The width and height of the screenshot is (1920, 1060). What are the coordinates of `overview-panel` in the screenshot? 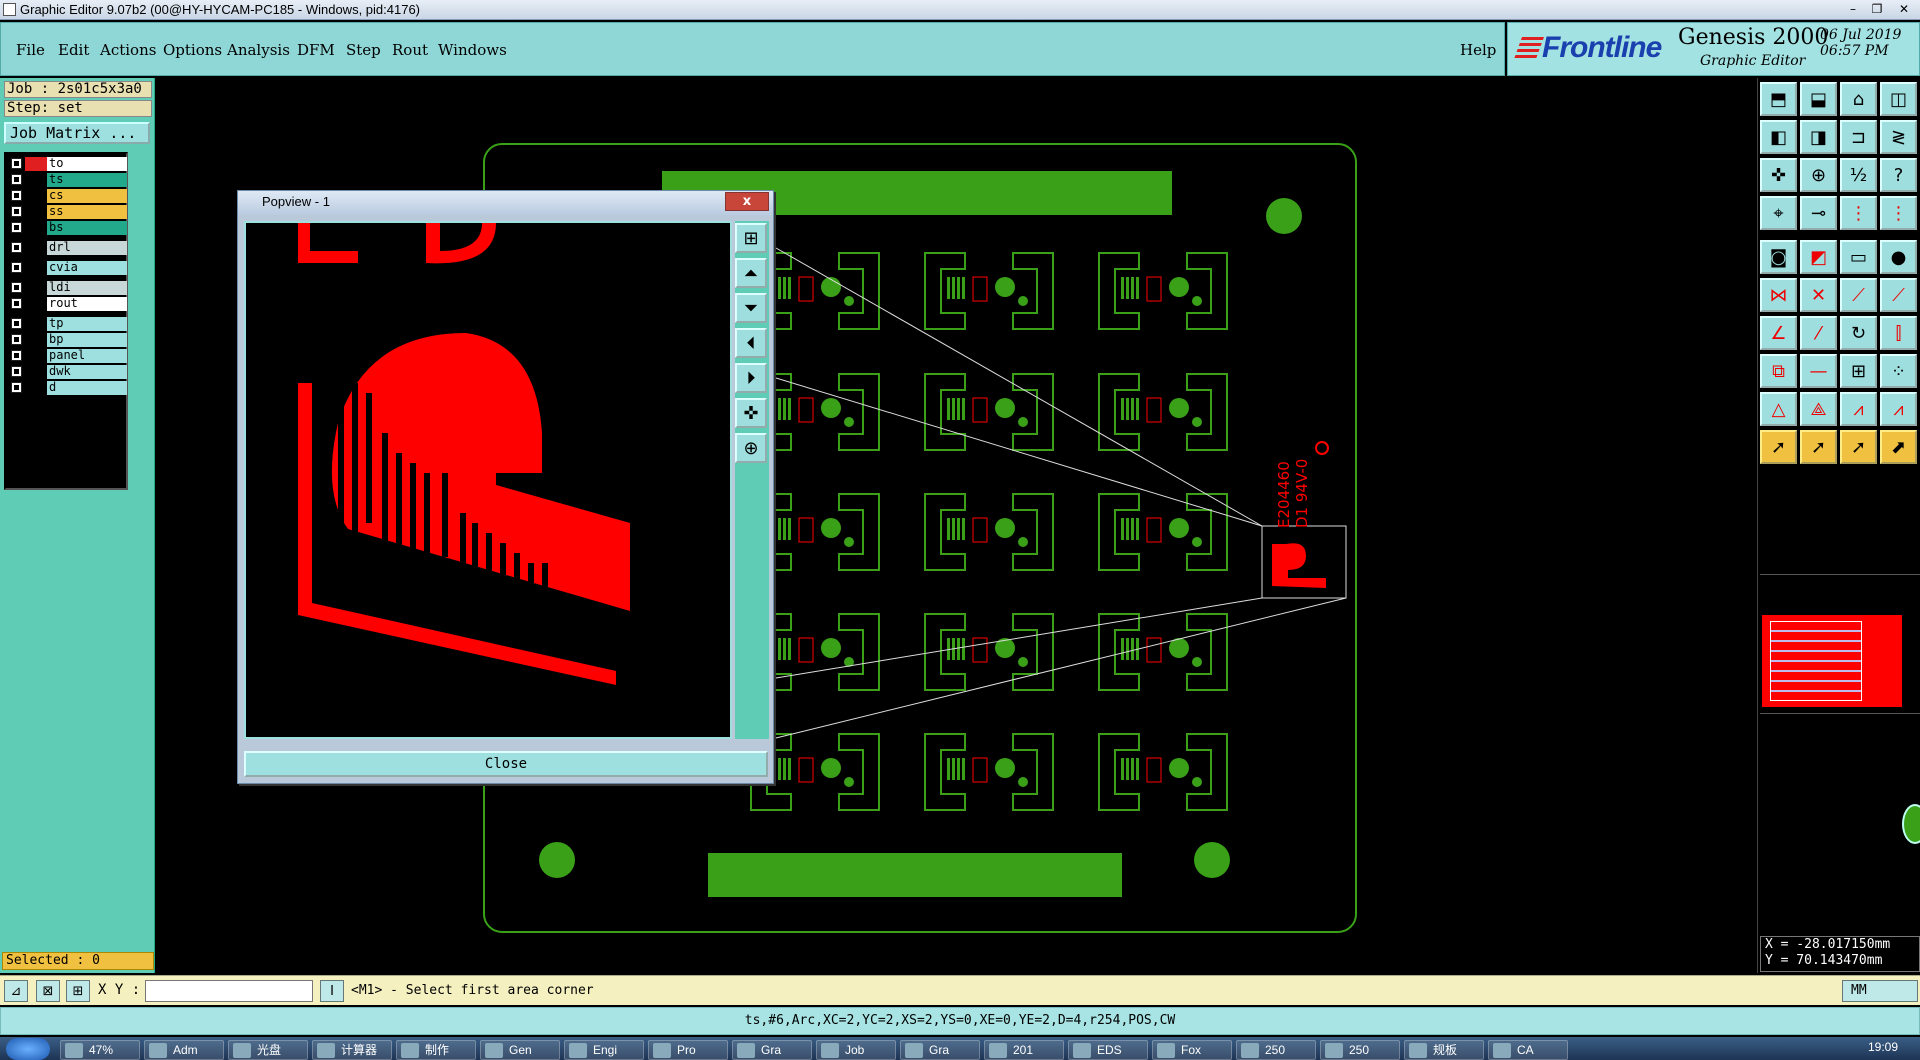 It's located at (1840, 644).